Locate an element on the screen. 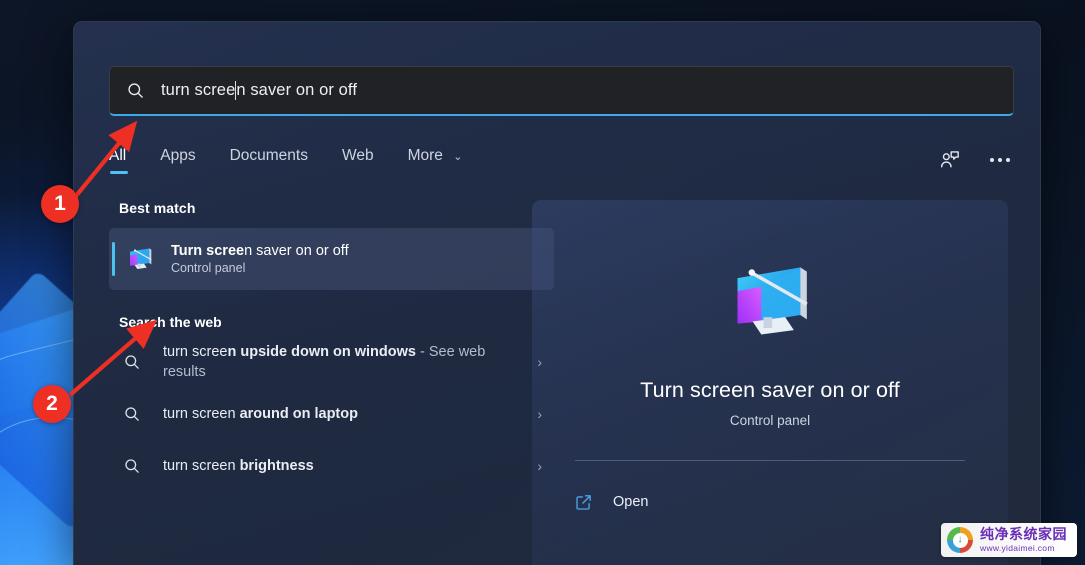 The width and height of the screenshot is (1085, 565). tab-apps: Apps is located at coordinates (177, 160).